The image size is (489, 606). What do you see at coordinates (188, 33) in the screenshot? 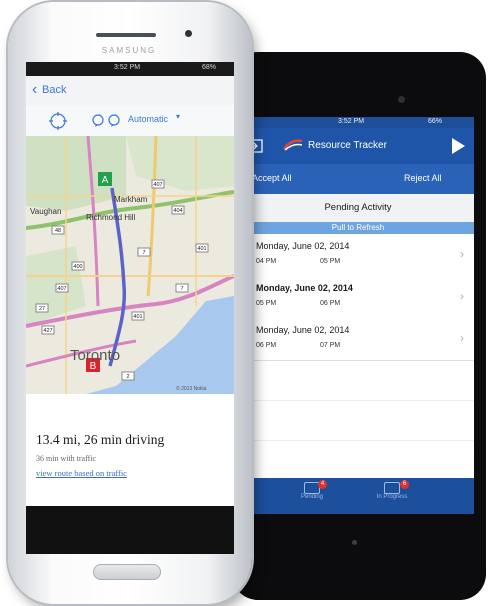
I see `phone-camera` at bounding box center [188, 33].